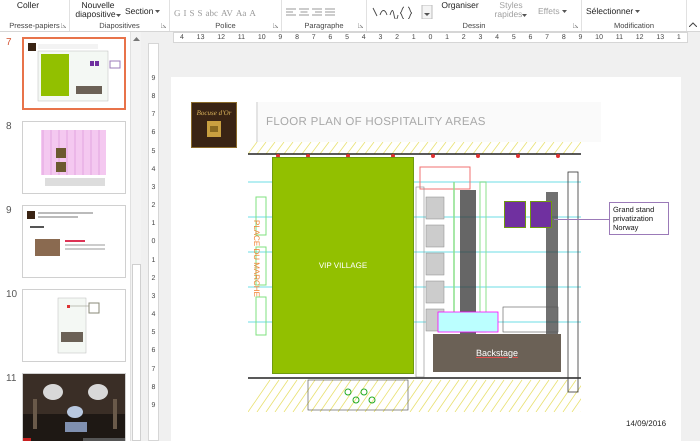 This screenshot has width=700, height=441. Describe the element at coordinates (402, 12) in the screenshot. I see `shapes-gallery-icon` at that location.